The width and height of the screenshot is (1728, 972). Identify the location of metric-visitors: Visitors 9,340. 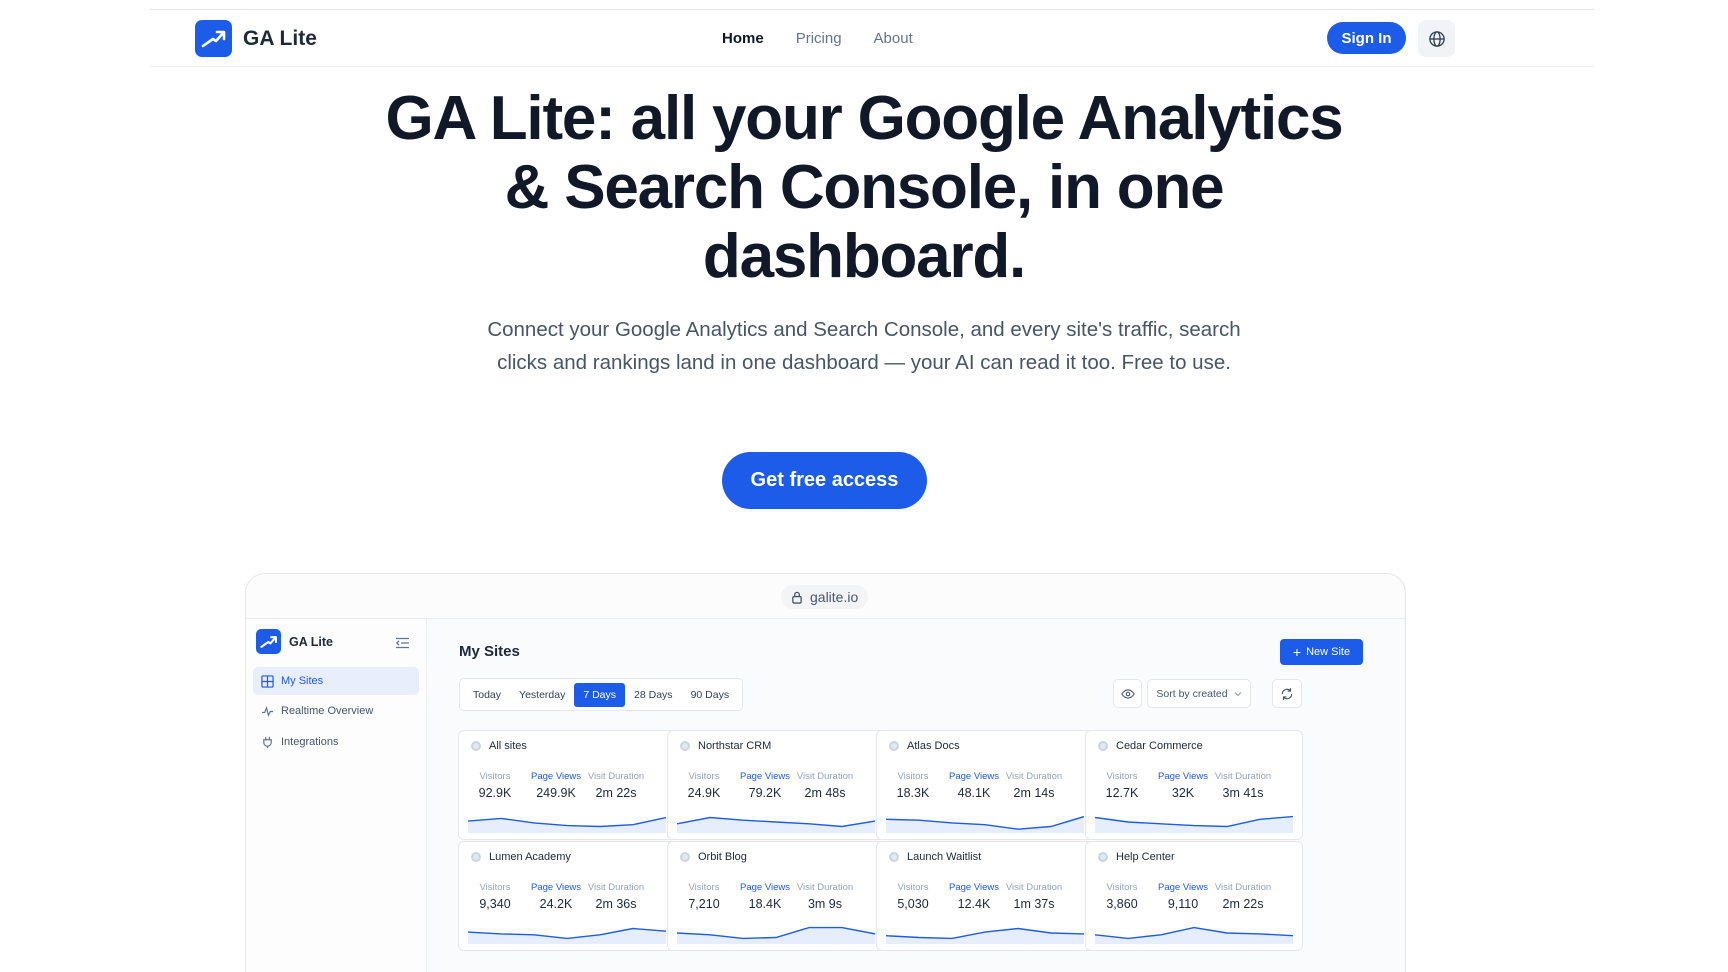
(495, 896).